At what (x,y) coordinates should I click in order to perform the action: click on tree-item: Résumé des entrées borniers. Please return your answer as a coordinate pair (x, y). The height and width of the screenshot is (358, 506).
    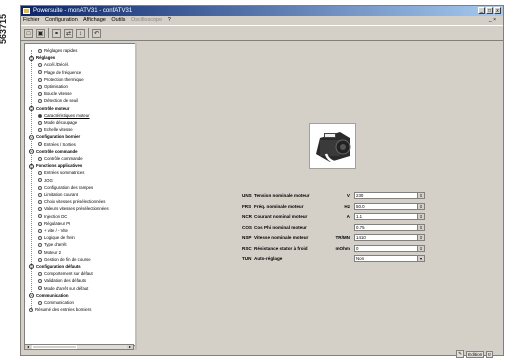
    Looking at the image, I should click on (60, 309).